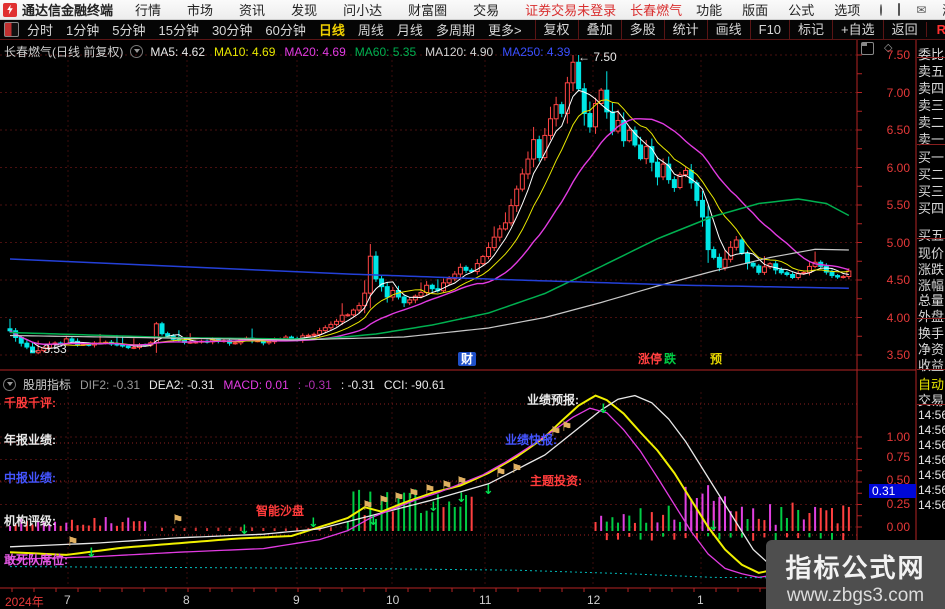  What do you see at coordinates (148, 9) in the screenshot?
I see `menu-item-行情: 行情` at bounding box center [148, 9].